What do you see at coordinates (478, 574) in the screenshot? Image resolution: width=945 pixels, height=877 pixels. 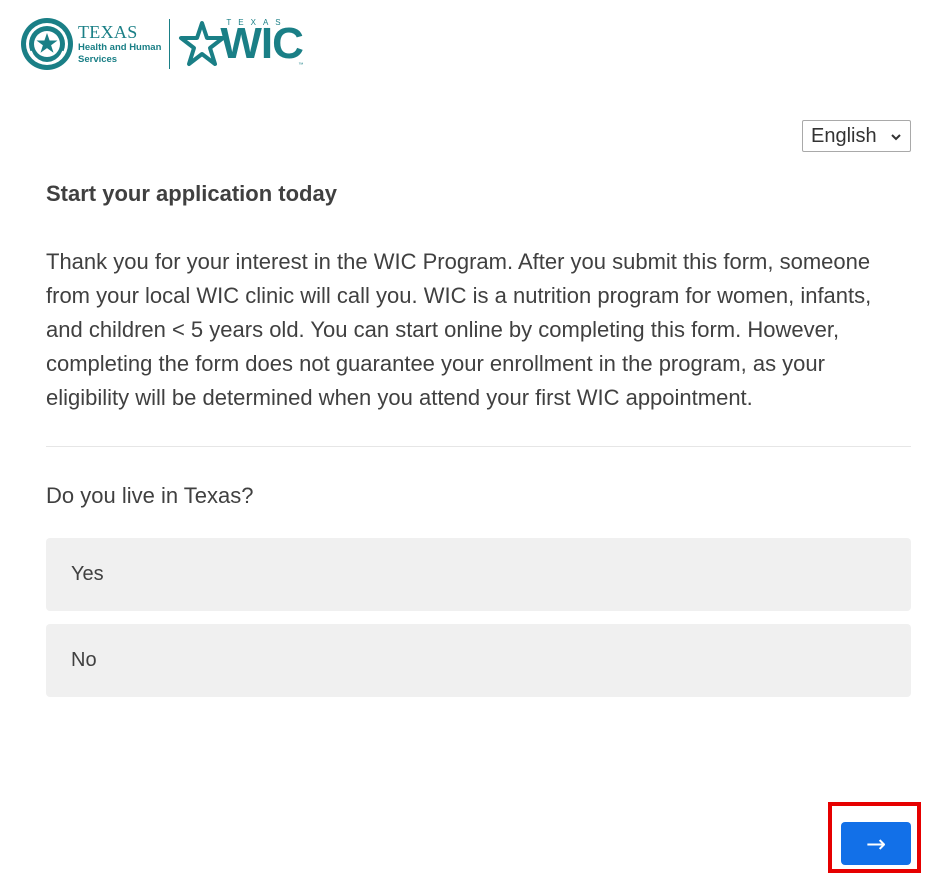 I see `option-yes: Yes` at bounding box center [478, 574].